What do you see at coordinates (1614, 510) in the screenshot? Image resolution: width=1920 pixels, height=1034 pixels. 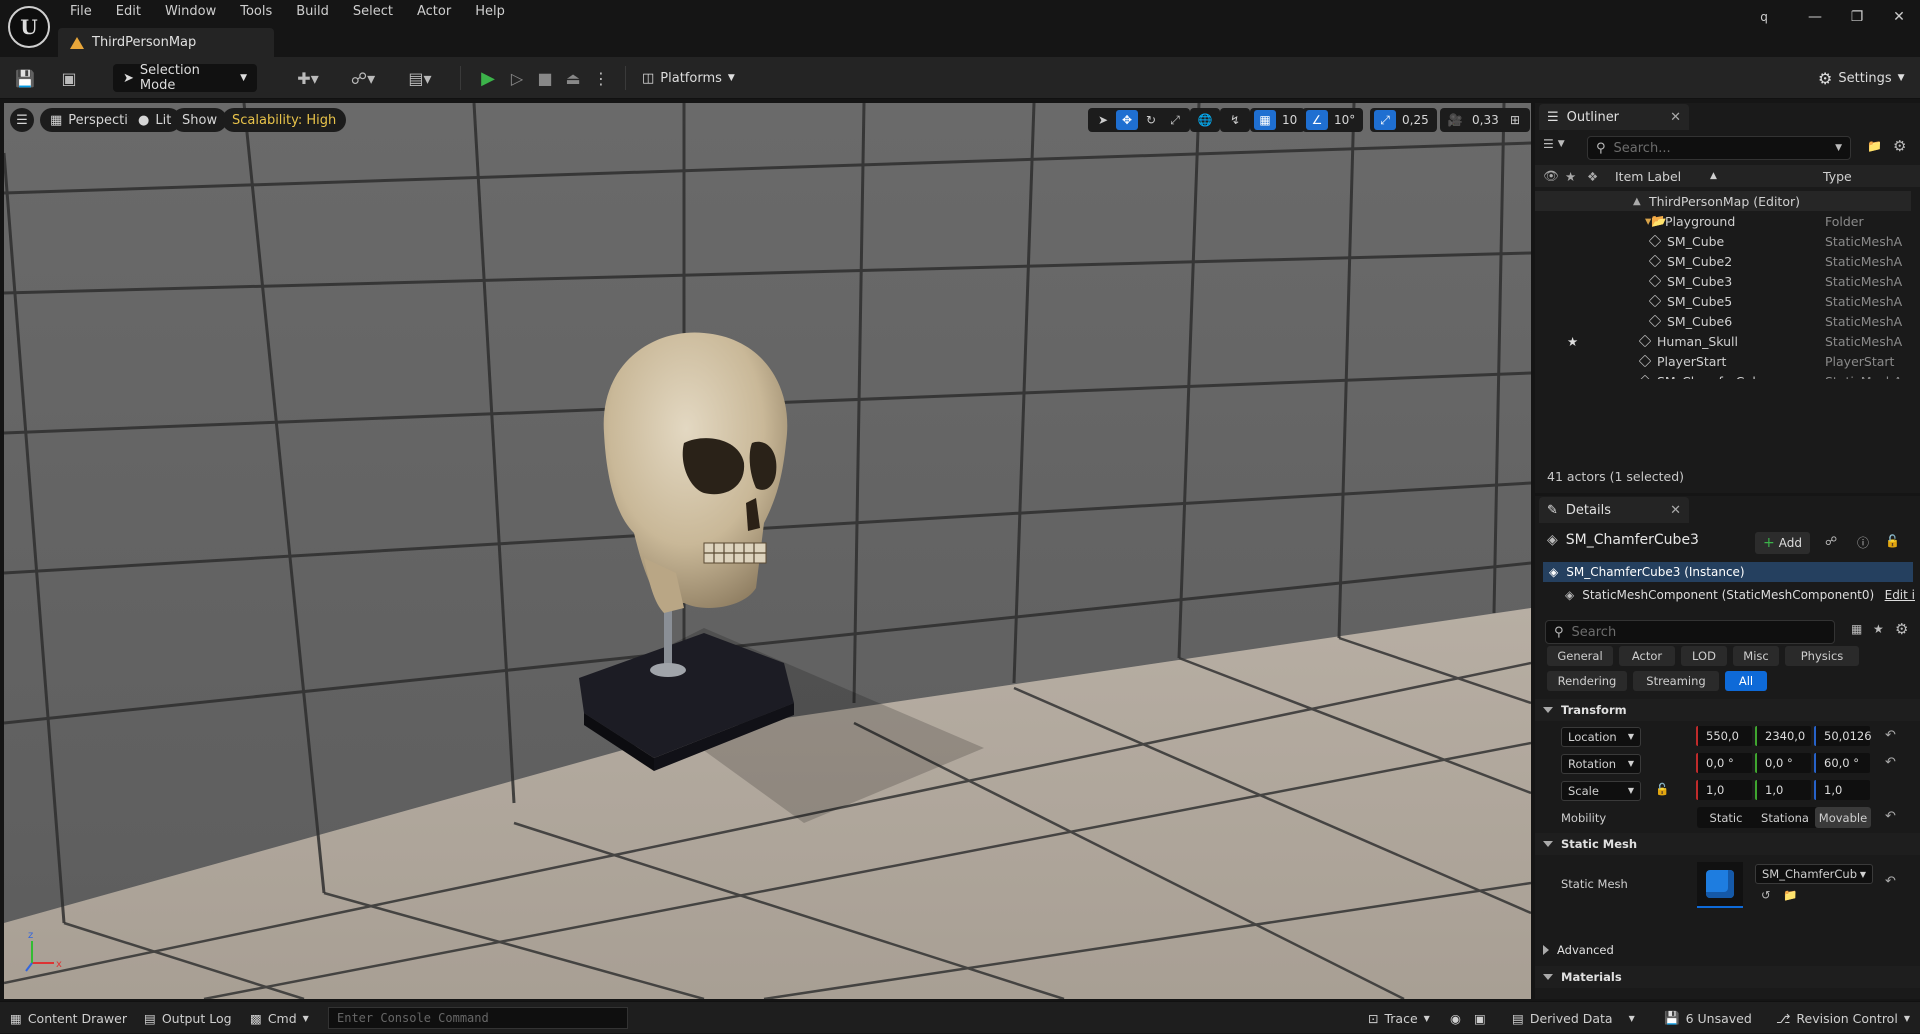 I see `tab-details: ✎ Details ✕` at bounding box center [1614, 510].